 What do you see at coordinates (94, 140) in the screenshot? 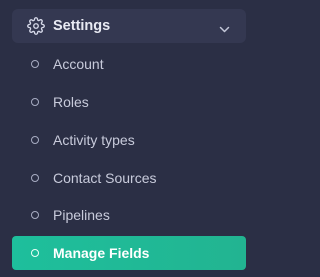
I see `menu-item-label: Activity types` at bounding box center [94, 140].